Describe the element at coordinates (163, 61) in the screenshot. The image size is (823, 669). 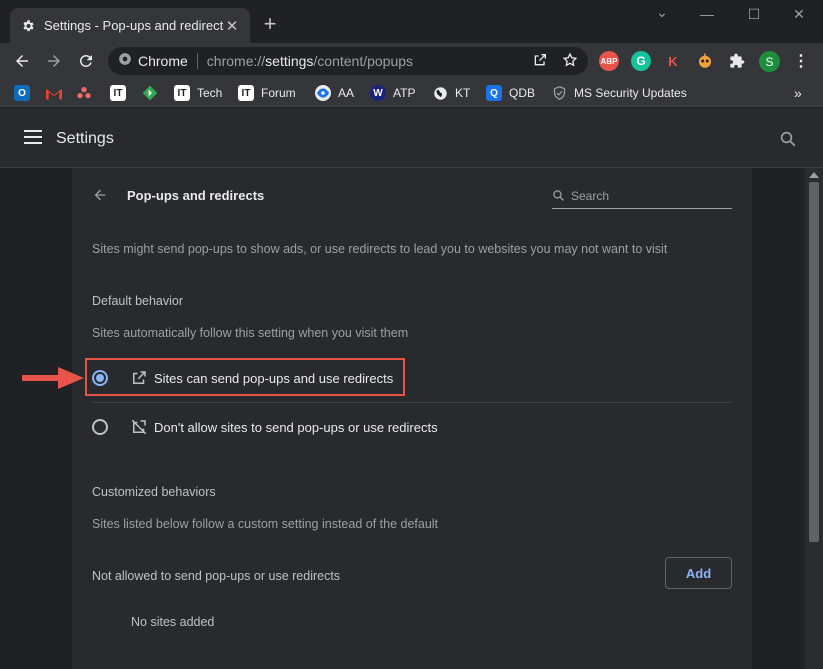
I see `site-chip: Chrome` at that location.